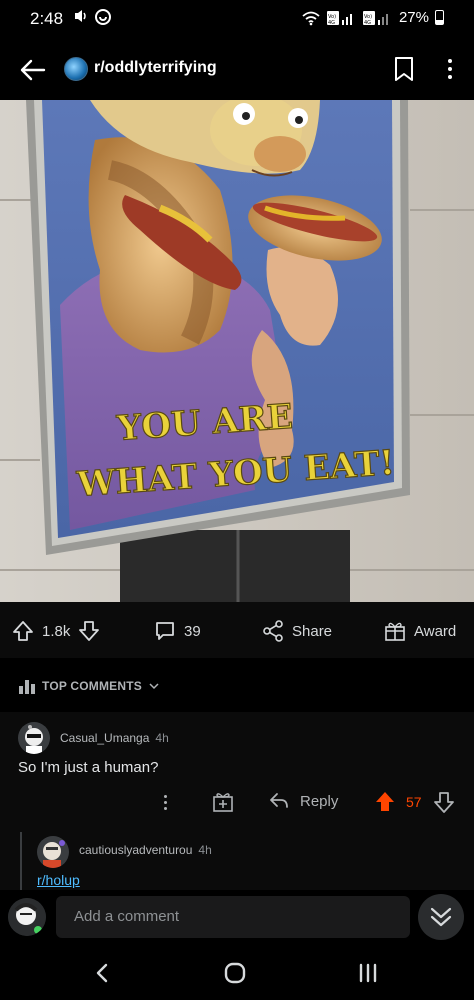  I want to click on status-time: 2:48, so click(47, 18).